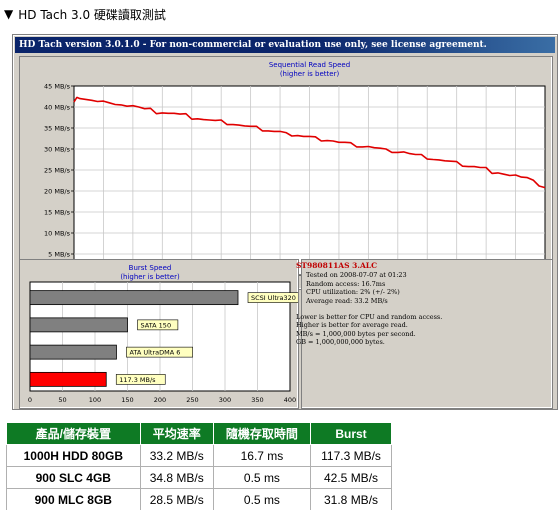 The height and width of the screenshot is (510, 560). What do you see at coordinates (257, 400) in the screenshot?
I see `burst-tick-label: 350` at bounding box center [257, 400].